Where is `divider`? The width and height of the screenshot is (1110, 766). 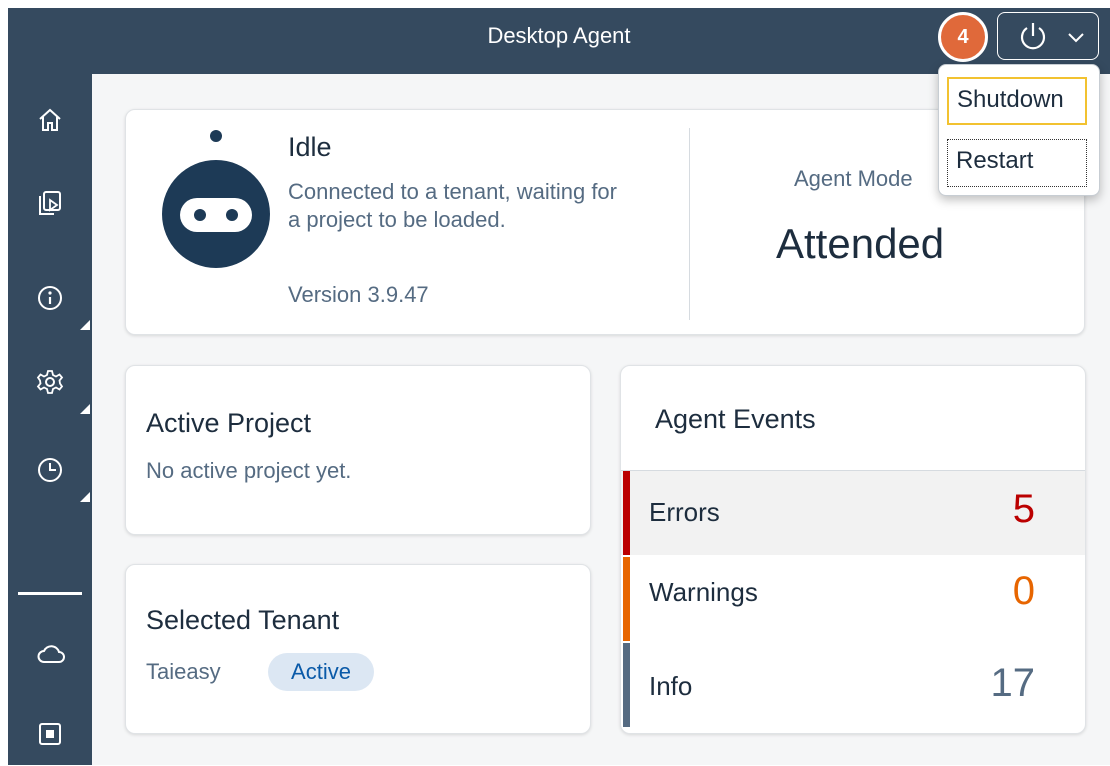
divider is located at coordinates (689, 224).